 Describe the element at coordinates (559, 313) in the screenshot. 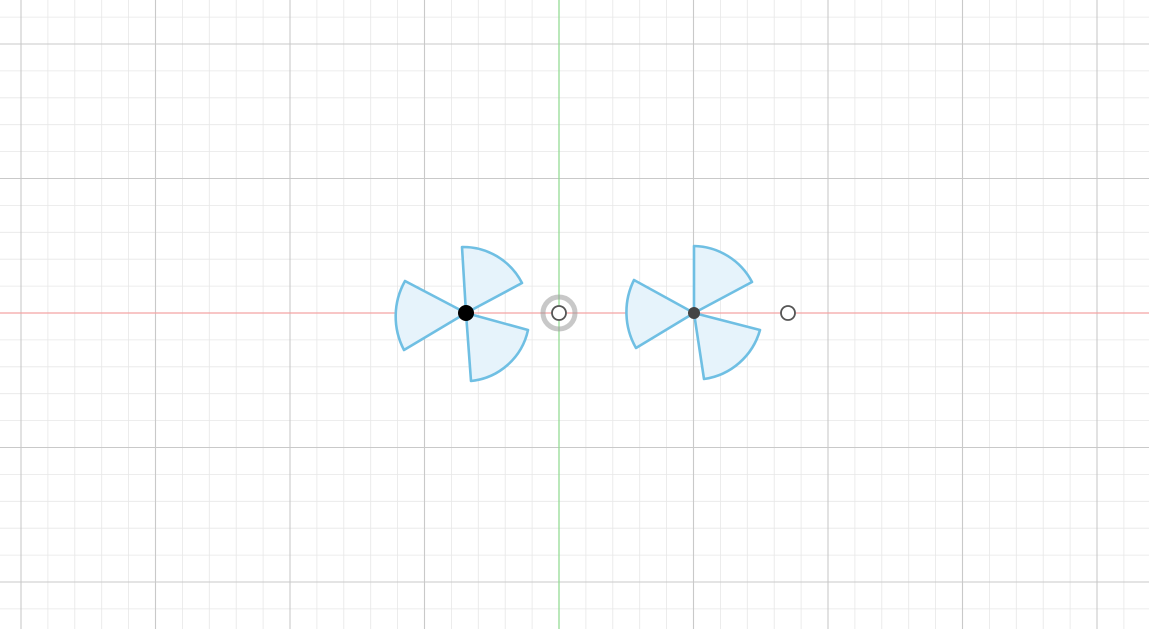

I see `origin-point-marker` at that location.